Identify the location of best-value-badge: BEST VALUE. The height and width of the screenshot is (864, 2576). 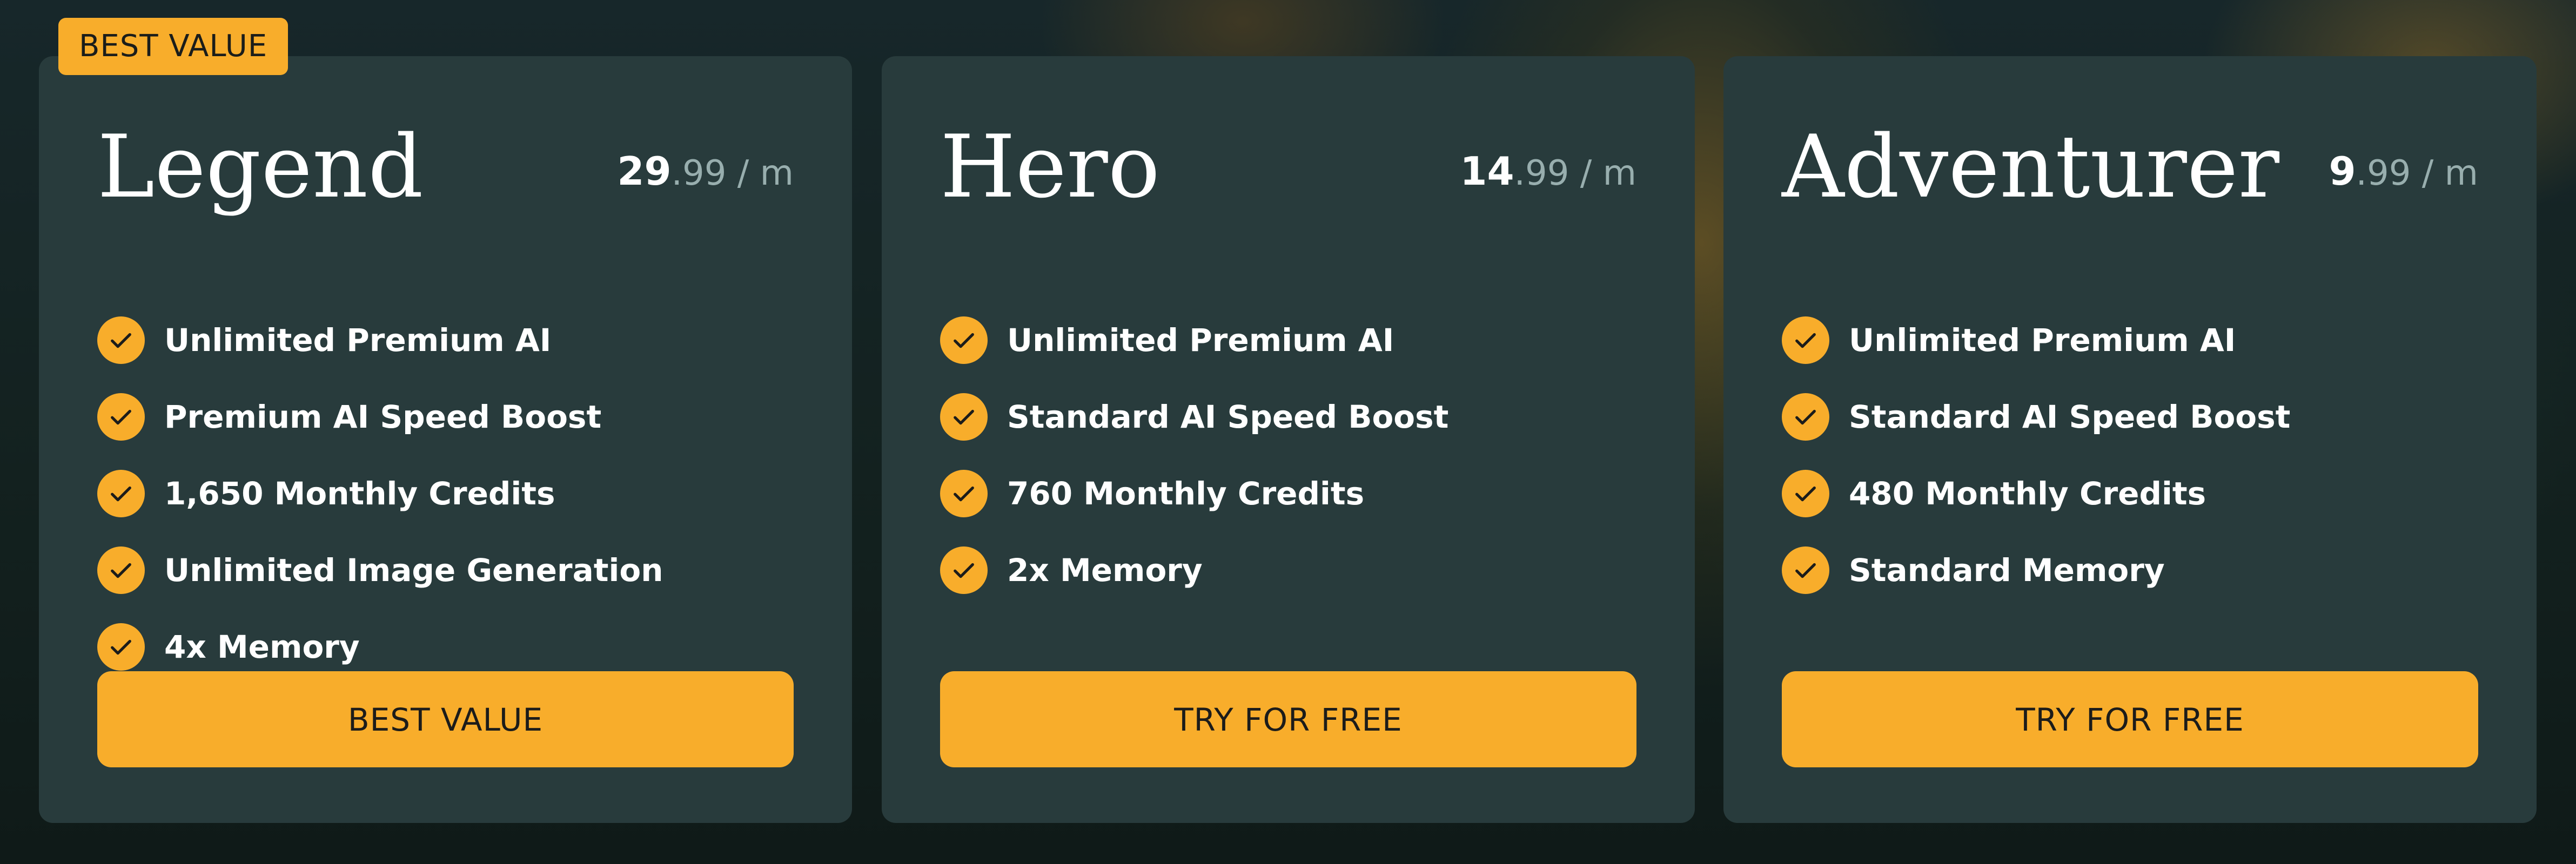
(174, 47).